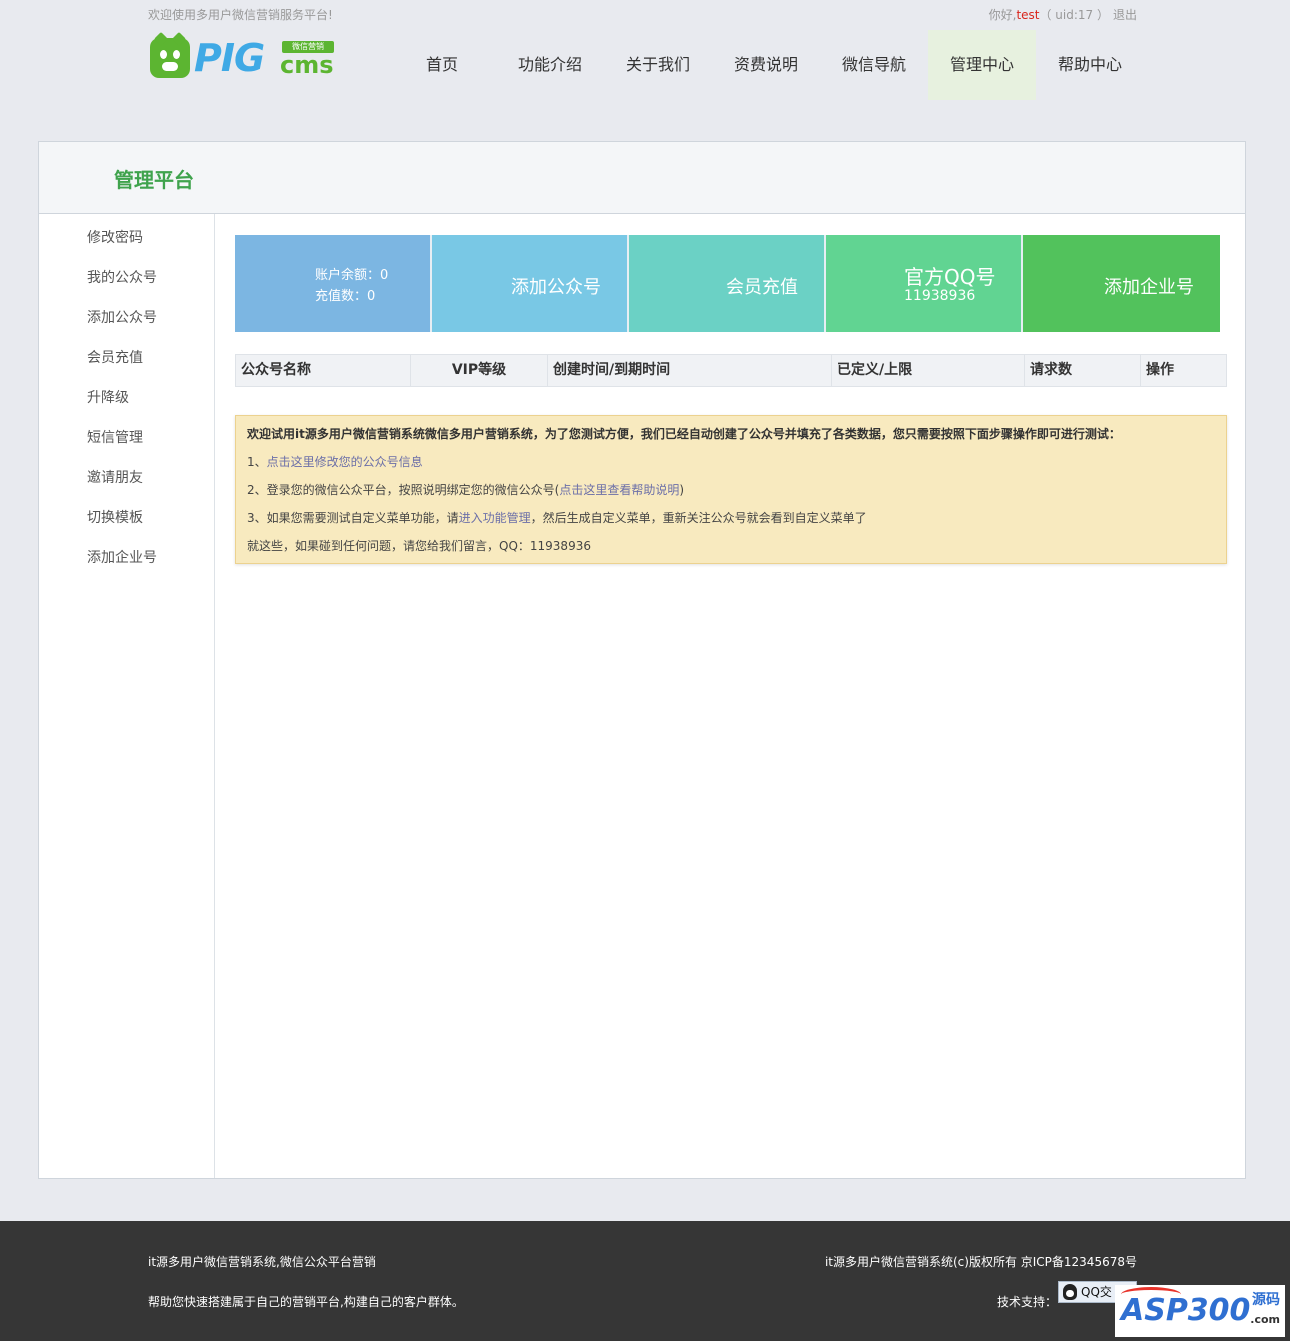 The width and height of the screenshot is (1290, 1341). Describe the element at coordinates (1265, 1319) in the screenshot. I see `watermark-com: .com` at that location.